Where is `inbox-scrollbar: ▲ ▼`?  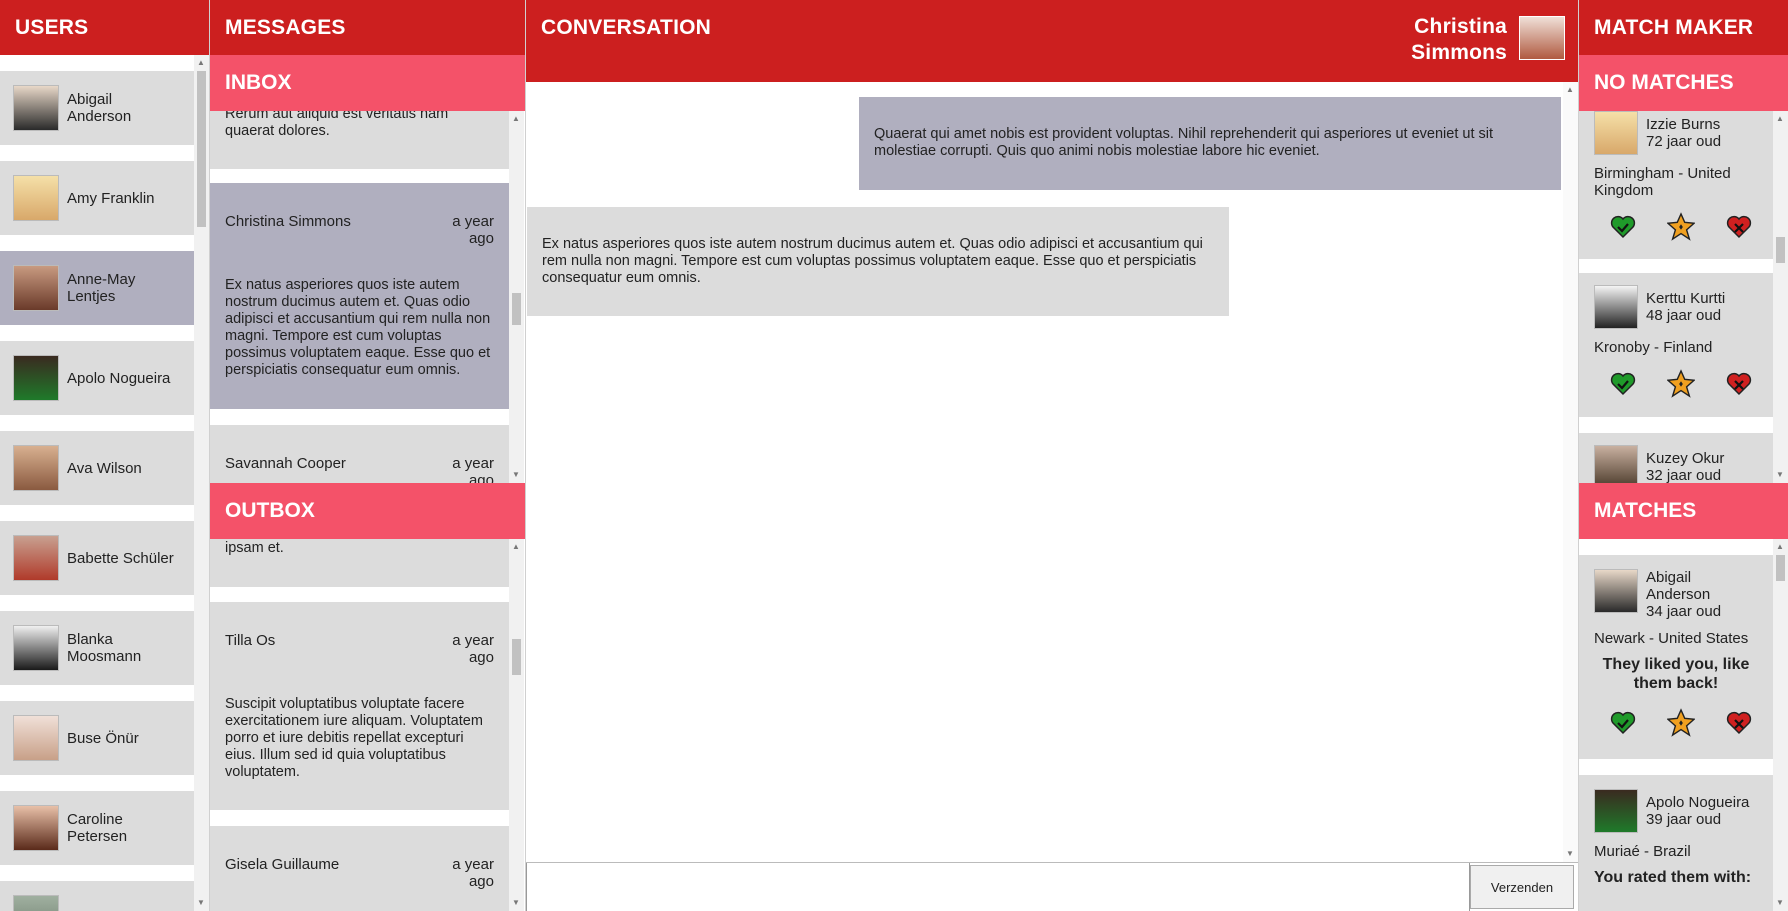 inbox-scrollbar: ▲ ▼ is located at coordinates (516, 297).